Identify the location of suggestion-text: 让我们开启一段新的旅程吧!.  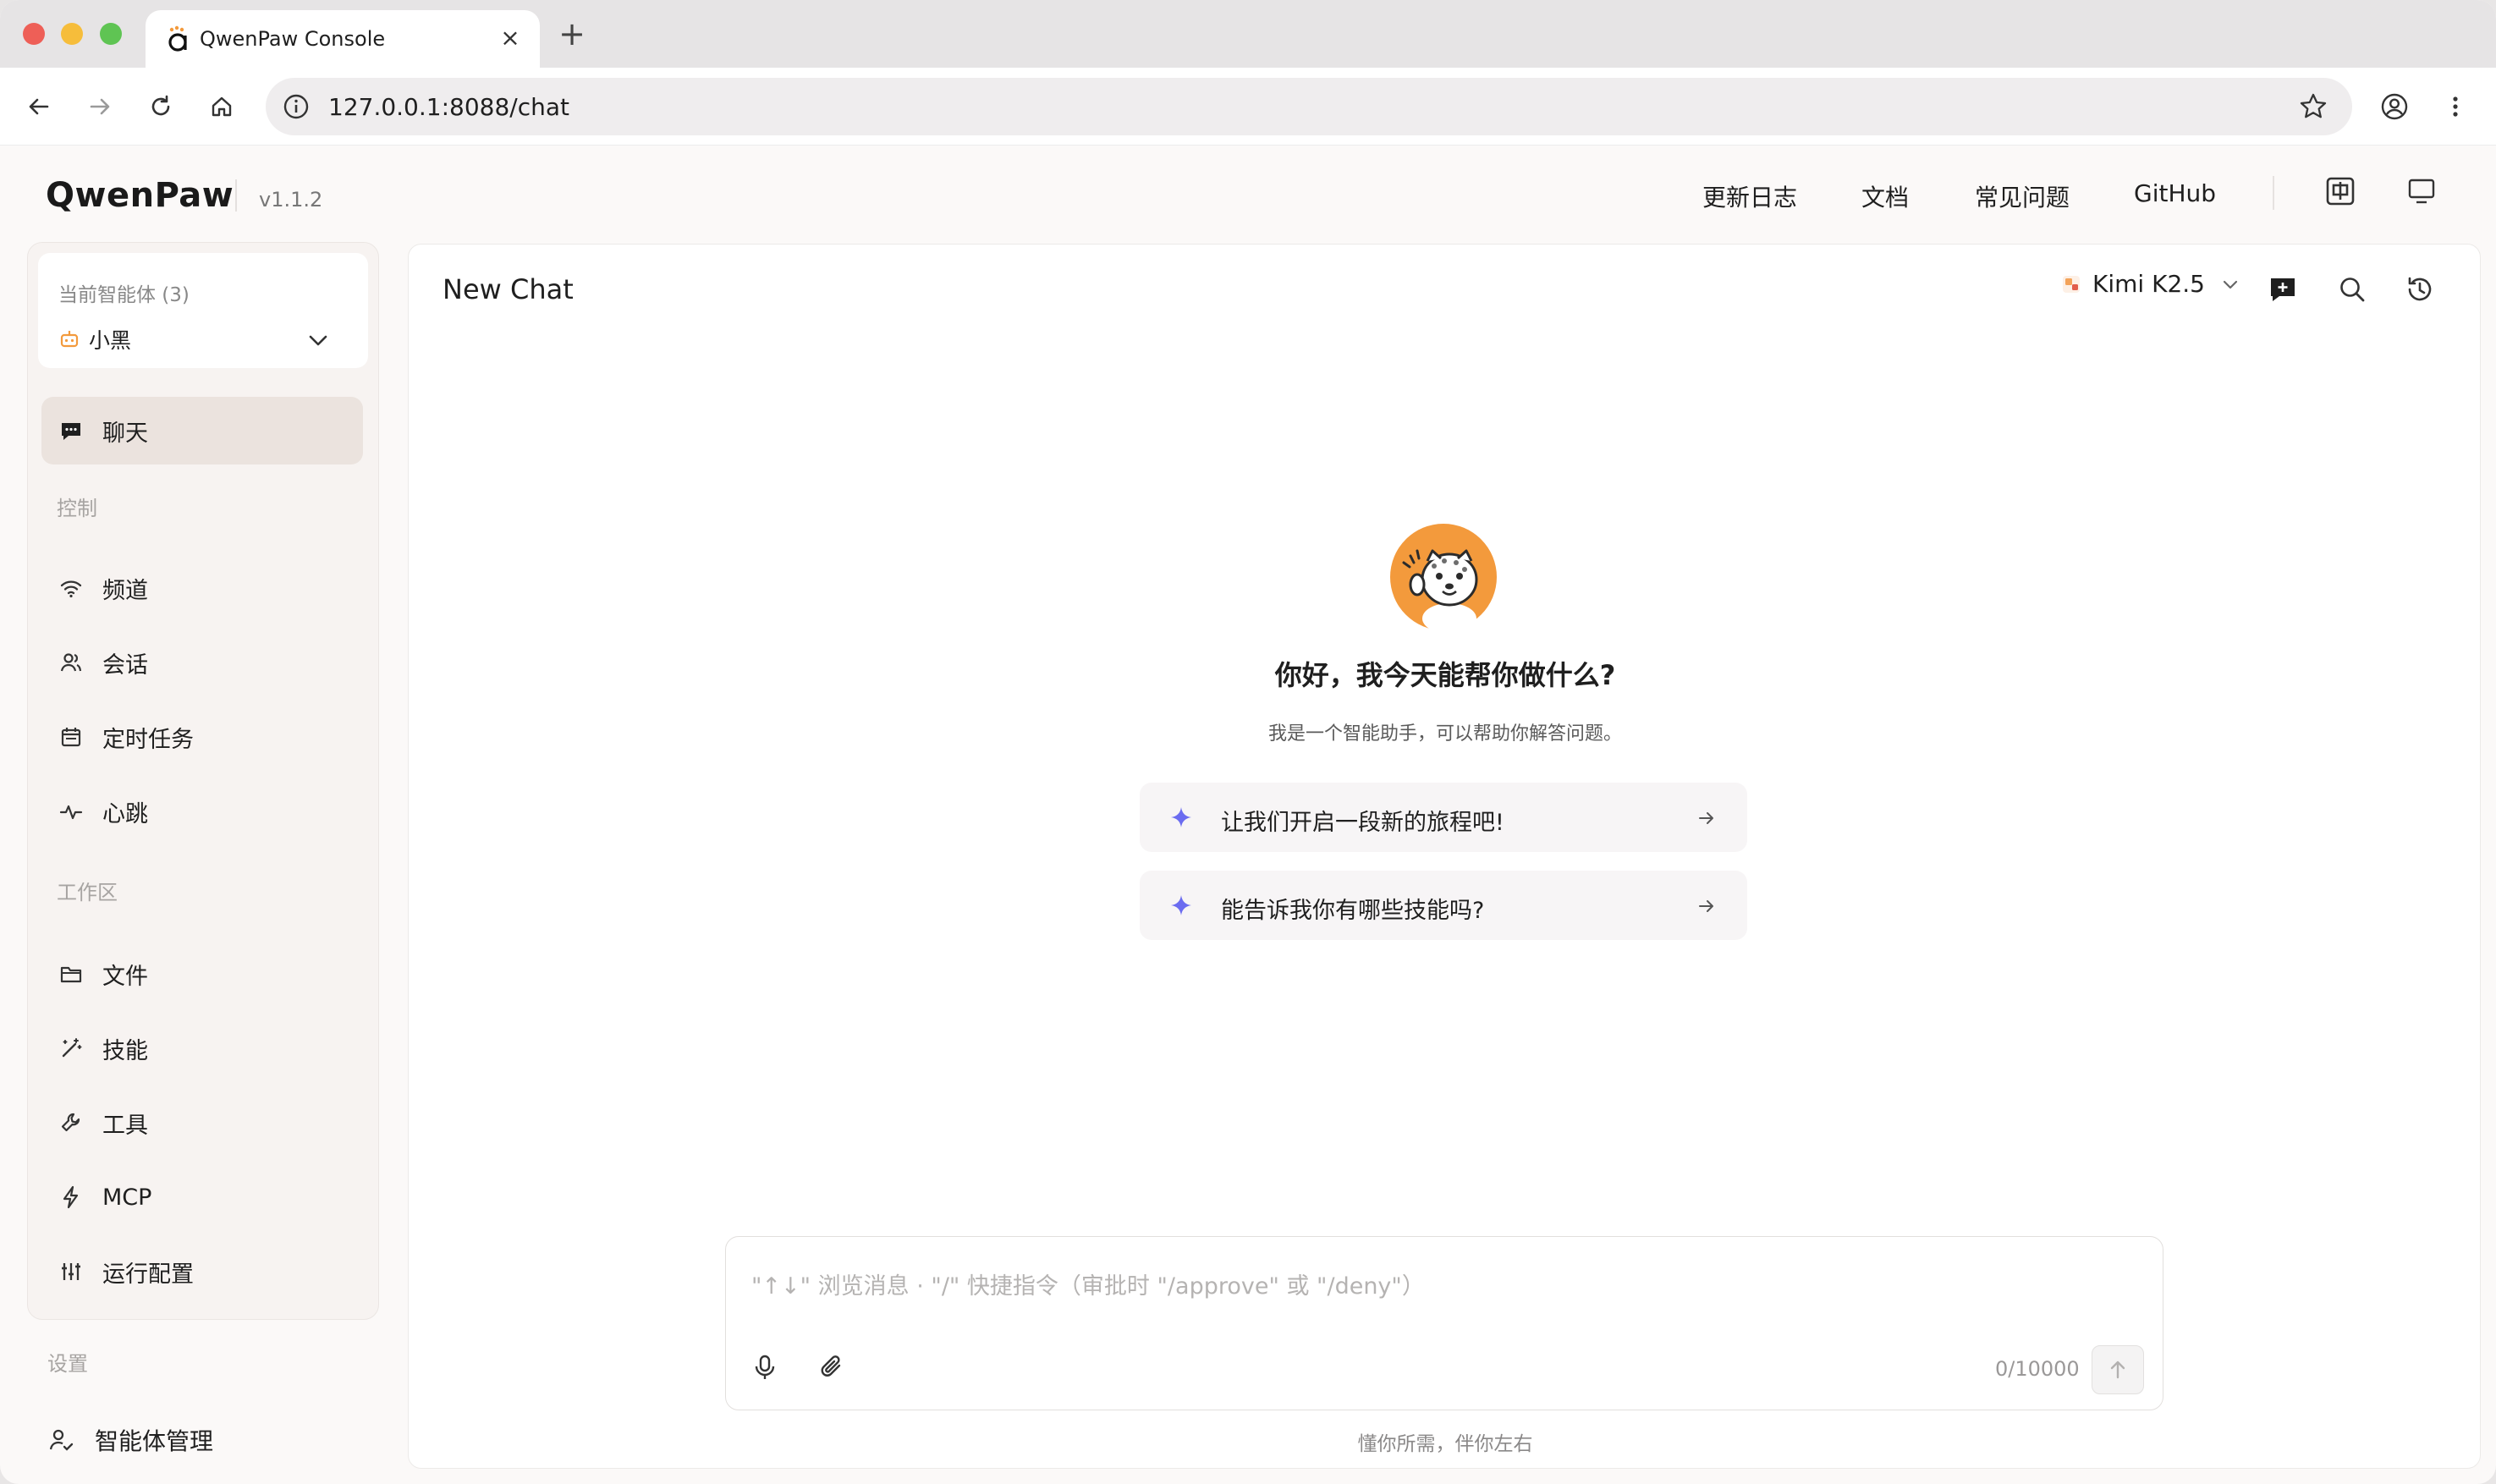
(1362, 823).